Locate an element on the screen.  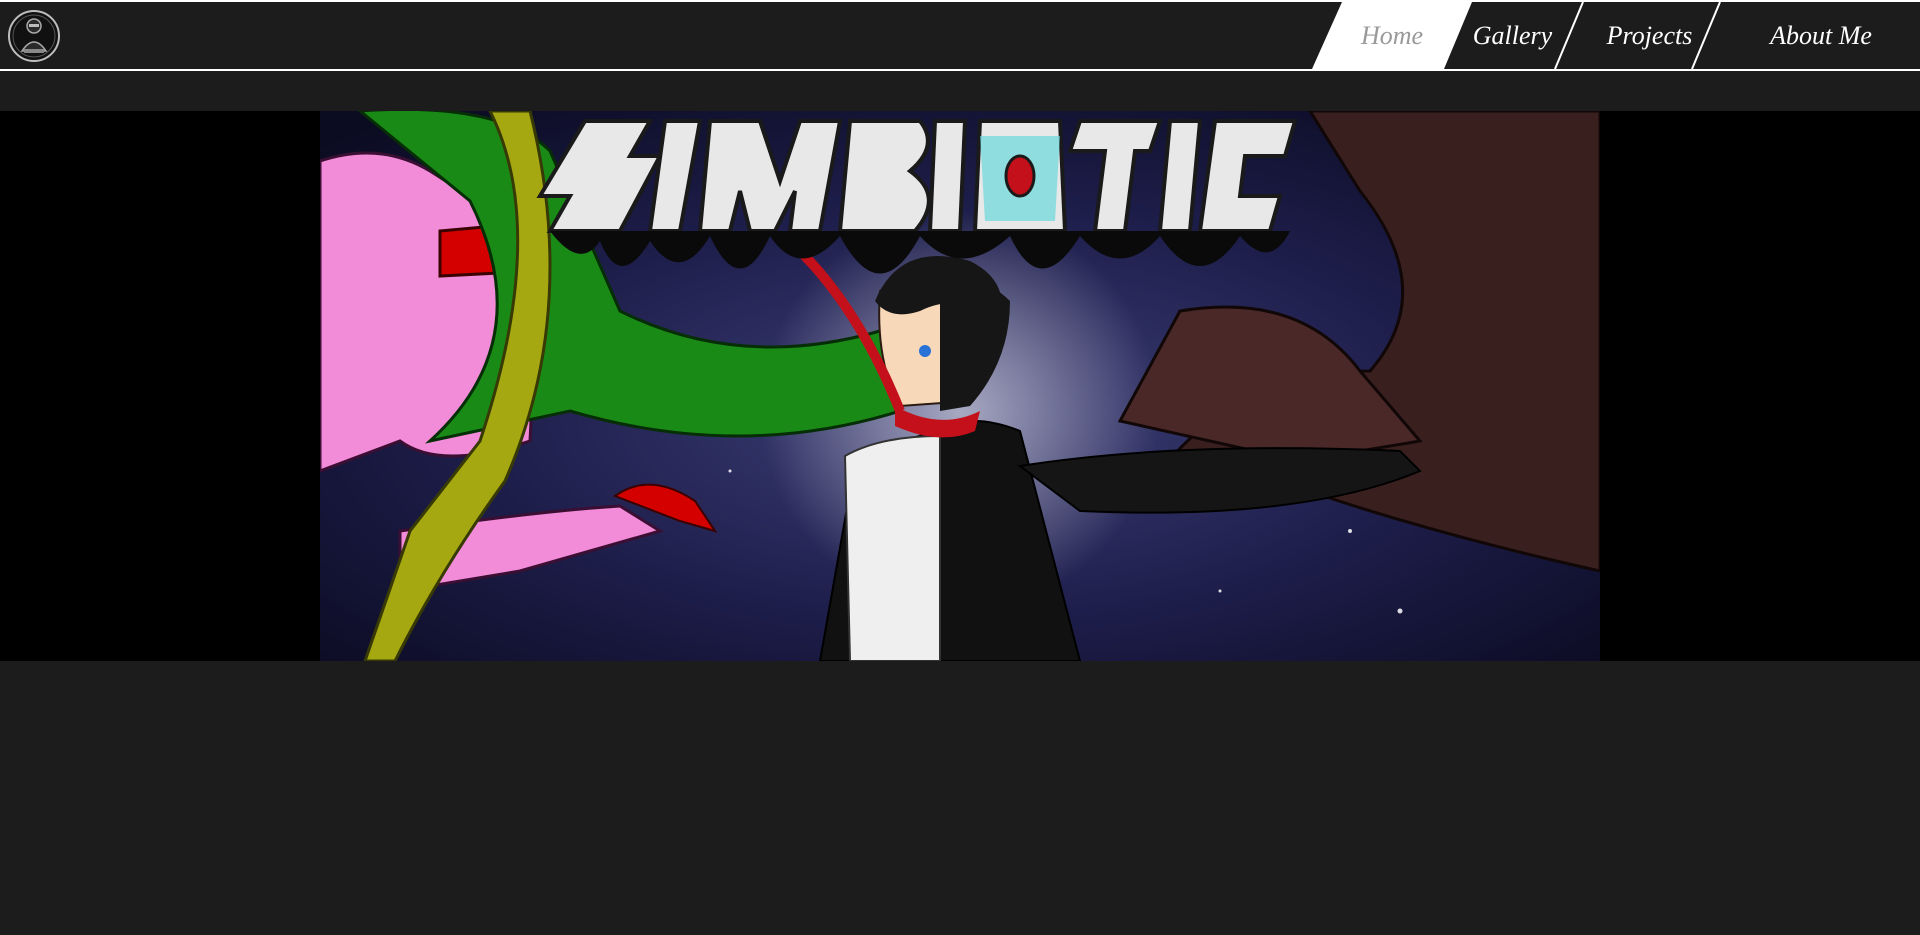
nav-gallery-label: Gallery is located at coordinates (1512, 35).